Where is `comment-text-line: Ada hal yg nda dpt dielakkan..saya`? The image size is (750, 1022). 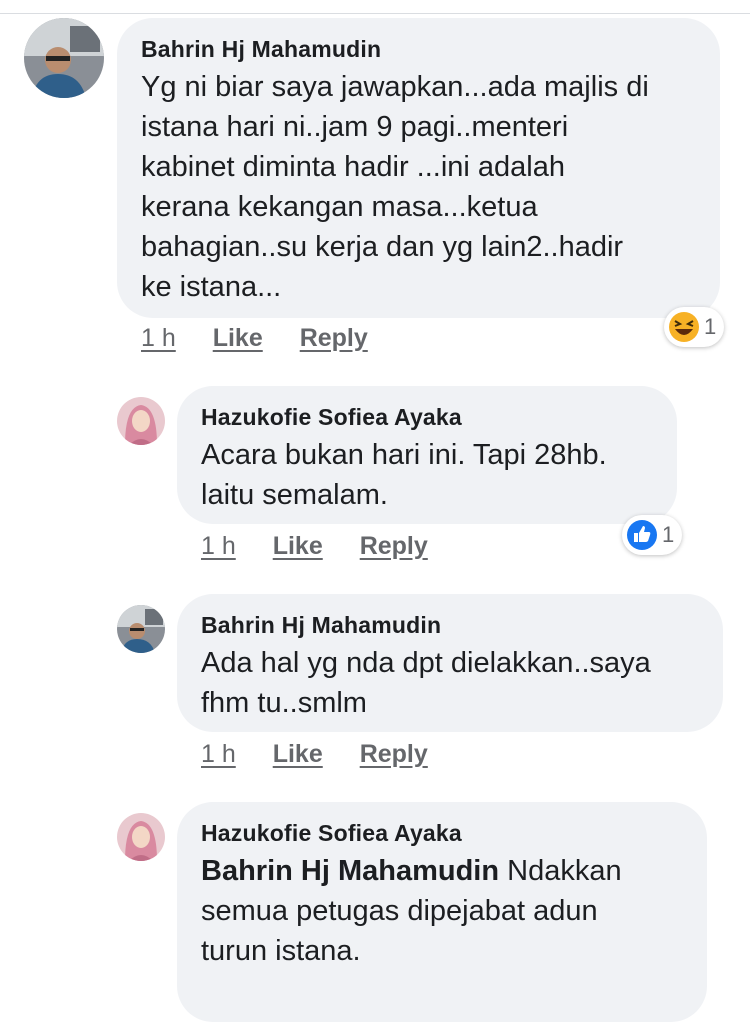
comment-text-line: Ada hal yg nda dpt dielakkan..saya is located at coordinates (426, 663).